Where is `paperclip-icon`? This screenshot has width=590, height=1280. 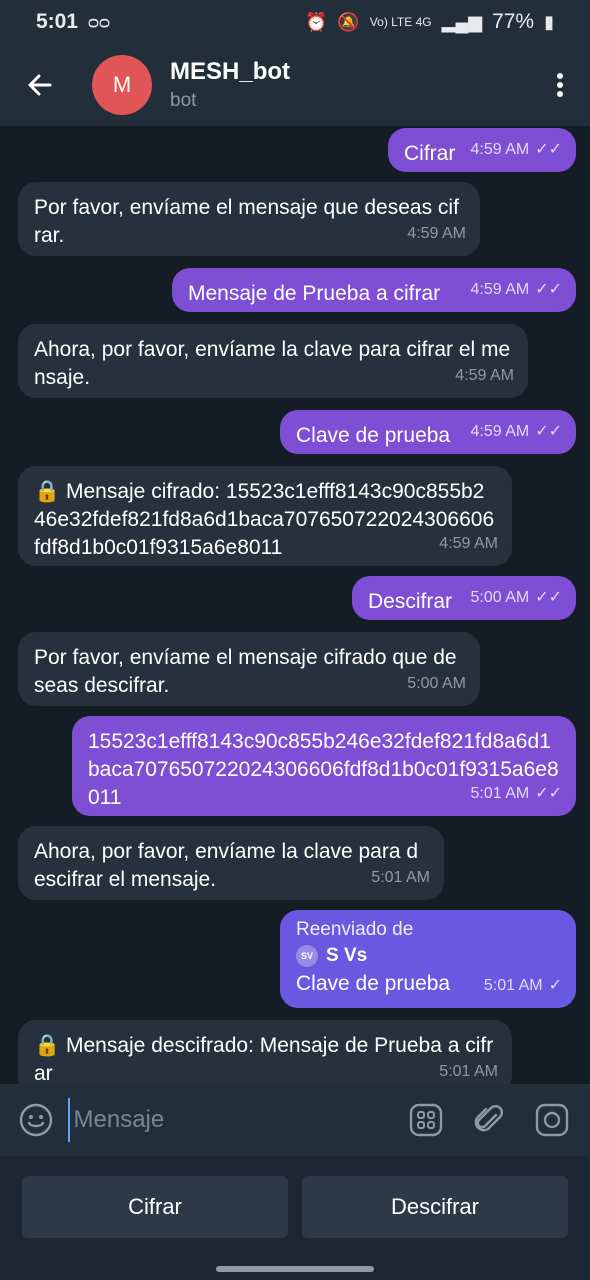 paperclip-icon is located at coordinates (488, 1118).